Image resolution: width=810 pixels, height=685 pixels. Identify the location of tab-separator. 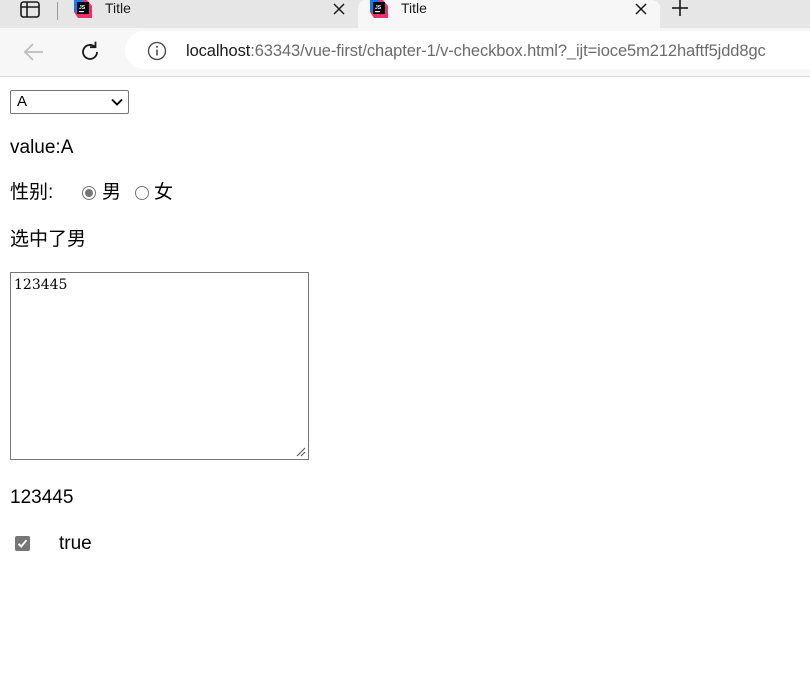
(57, 11).